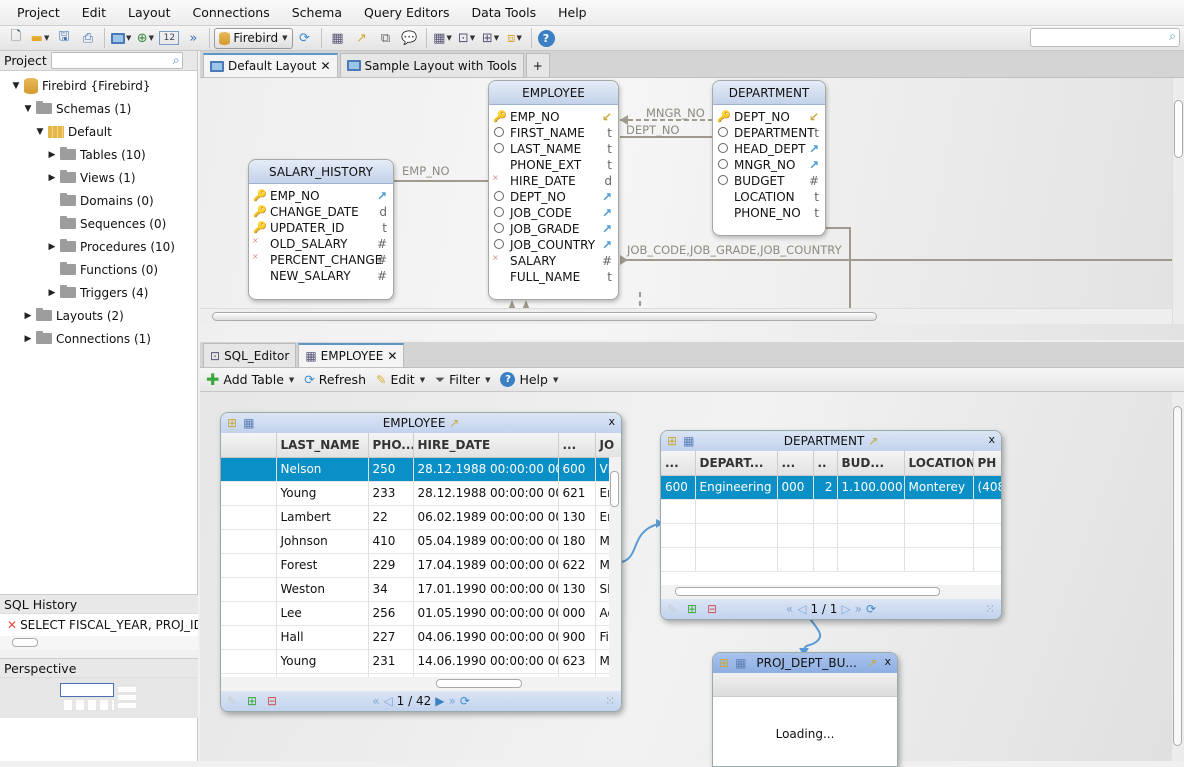 The height and width of the screenshot is (767, 1184). What do you see at coordinates (362, 38) in the screenshot?
I see `relation-arrow-icon: ↗` at bounding box center [362, 38].